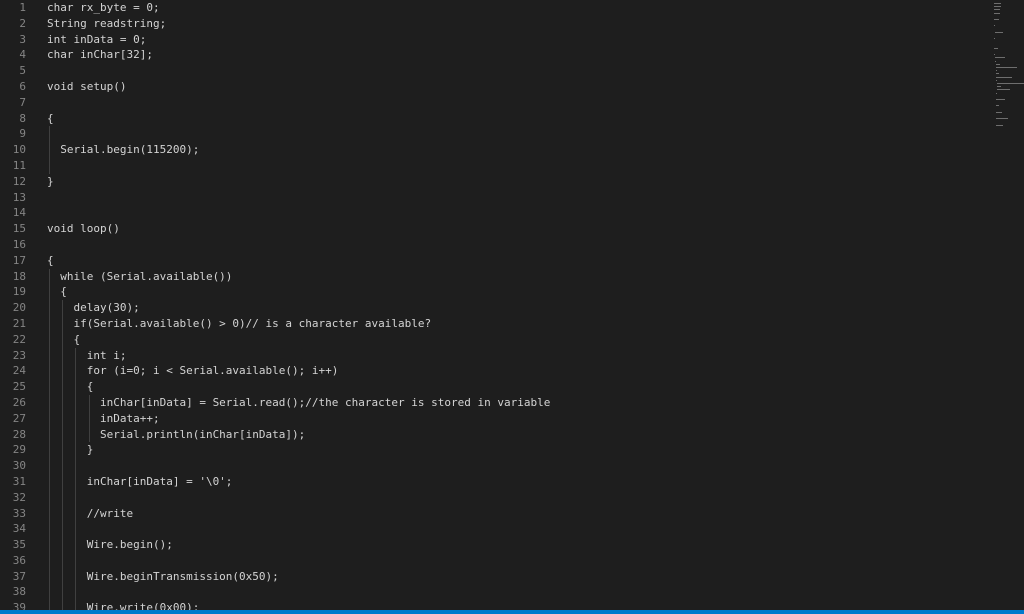  Describe the element at coordinates (492, 561) in the screenshot. I see `code-line: 36` at that location.